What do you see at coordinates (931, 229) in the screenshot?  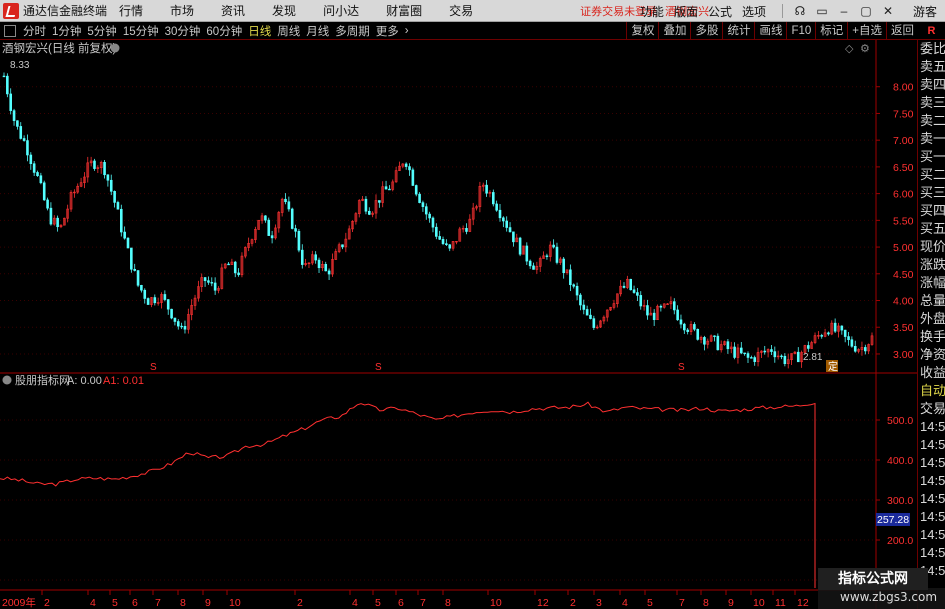 I see `sidebar-item: 买五` at bounding box center [931, 229].